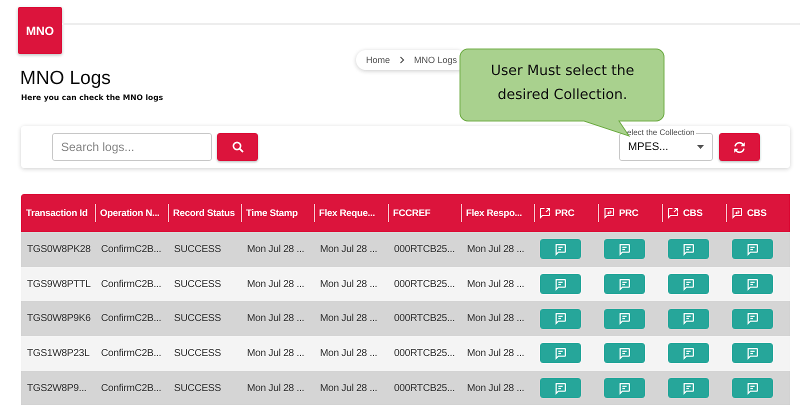  I want to click on page-title: MNO Logs, so click(65, 79).